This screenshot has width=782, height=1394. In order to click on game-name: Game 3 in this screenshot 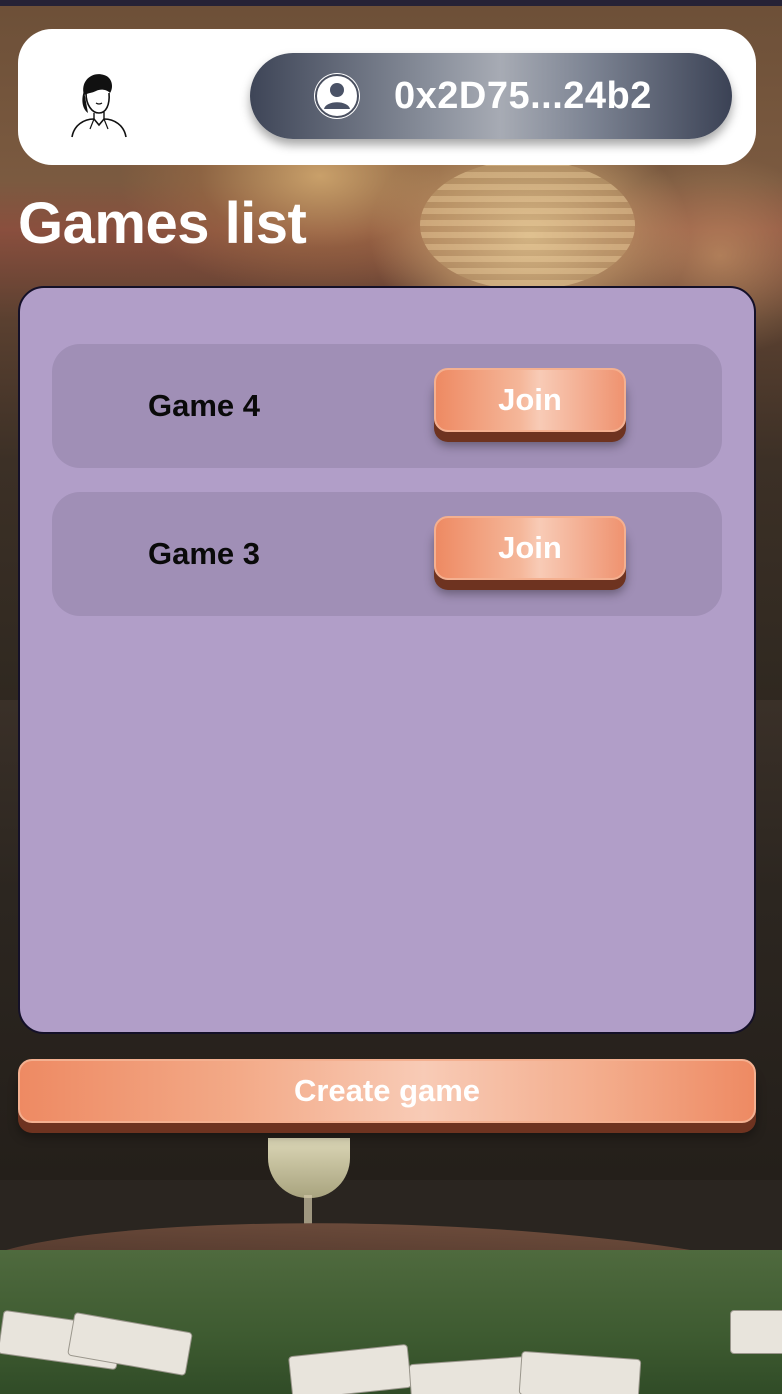, I will do `click(204, 553)`.